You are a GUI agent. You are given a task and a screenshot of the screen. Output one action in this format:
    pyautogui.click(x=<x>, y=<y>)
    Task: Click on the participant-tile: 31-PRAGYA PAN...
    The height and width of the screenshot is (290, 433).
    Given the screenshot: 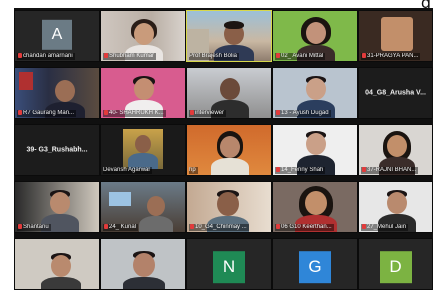 What is the action you would take?
    pyautogui.click(x=395, y=36)
    